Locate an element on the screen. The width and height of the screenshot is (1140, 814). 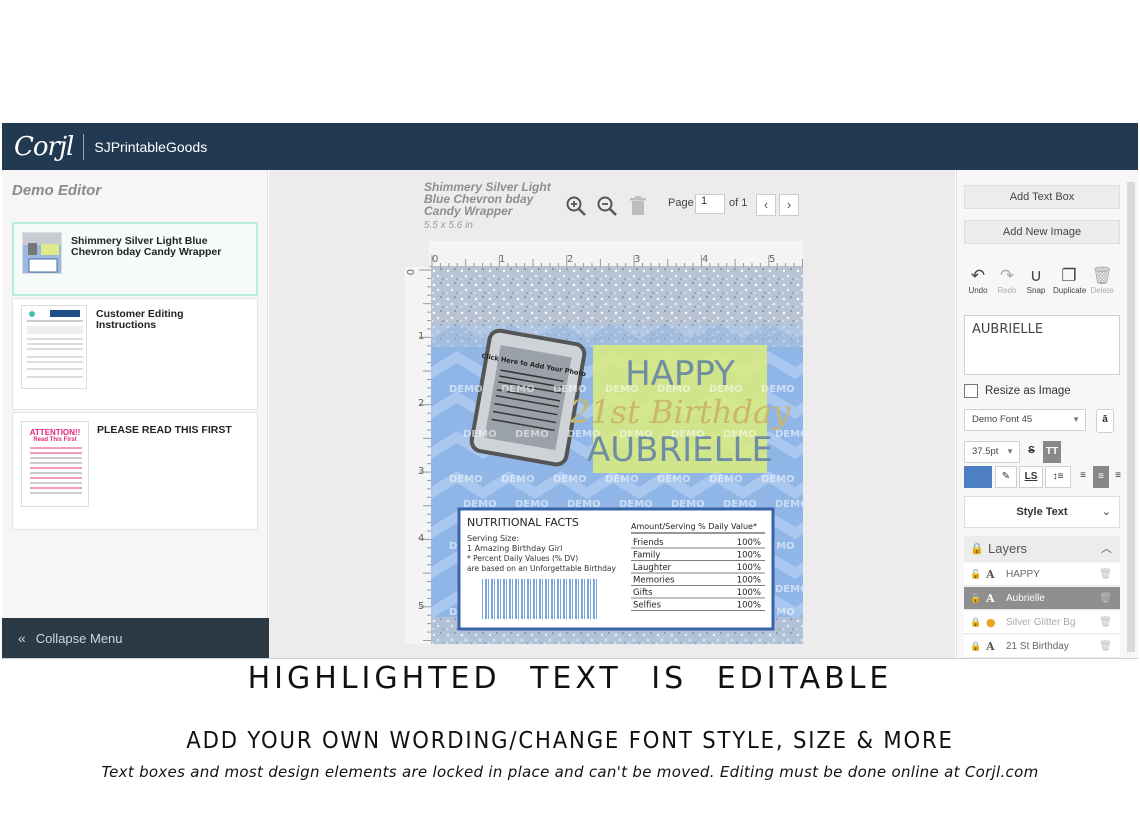
layer-row: 🔒 ● Silver Glitter Bg 🗑 is located at coordinates (1042, 622).